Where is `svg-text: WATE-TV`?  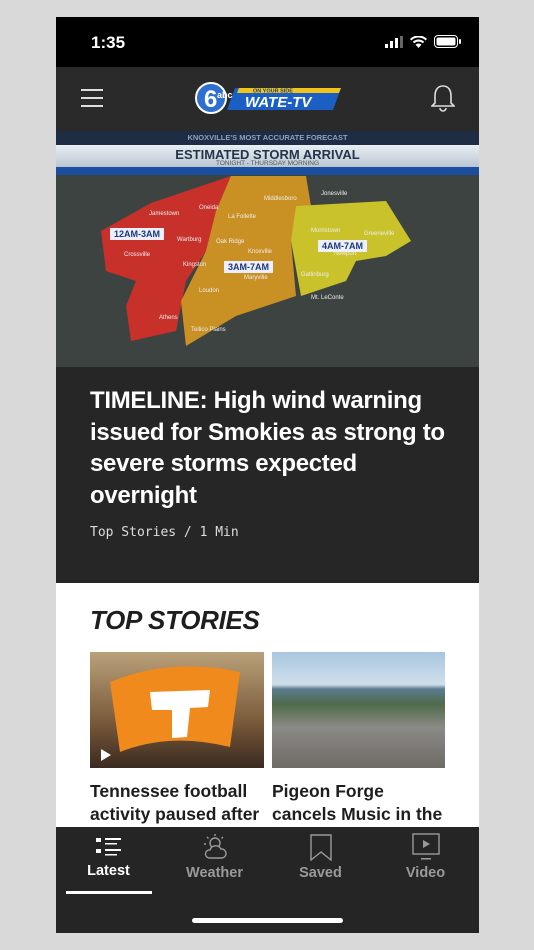 svg-text: WATE-TV is located at coordinates (279, 102).